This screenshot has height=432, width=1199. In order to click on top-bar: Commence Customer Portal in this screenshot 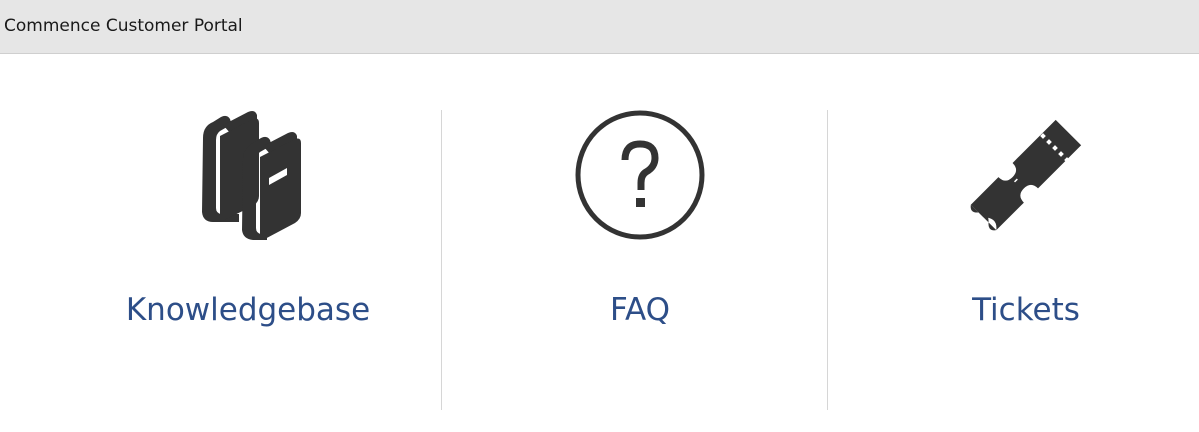, I will do `click(599, 27)`.